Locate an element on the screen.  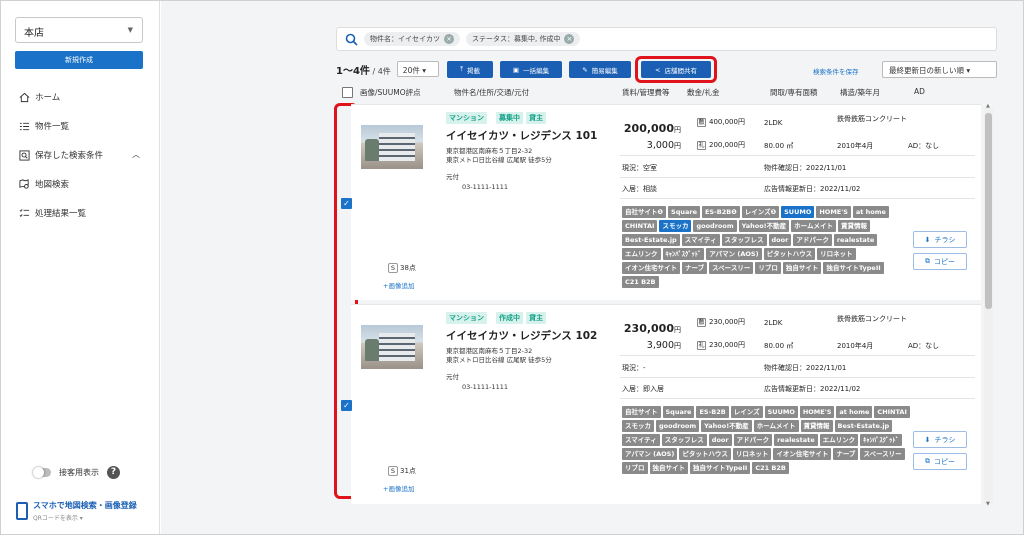
filter-chip-name: 物件名：イイセイカツ × is located at coordinates (412, 39).